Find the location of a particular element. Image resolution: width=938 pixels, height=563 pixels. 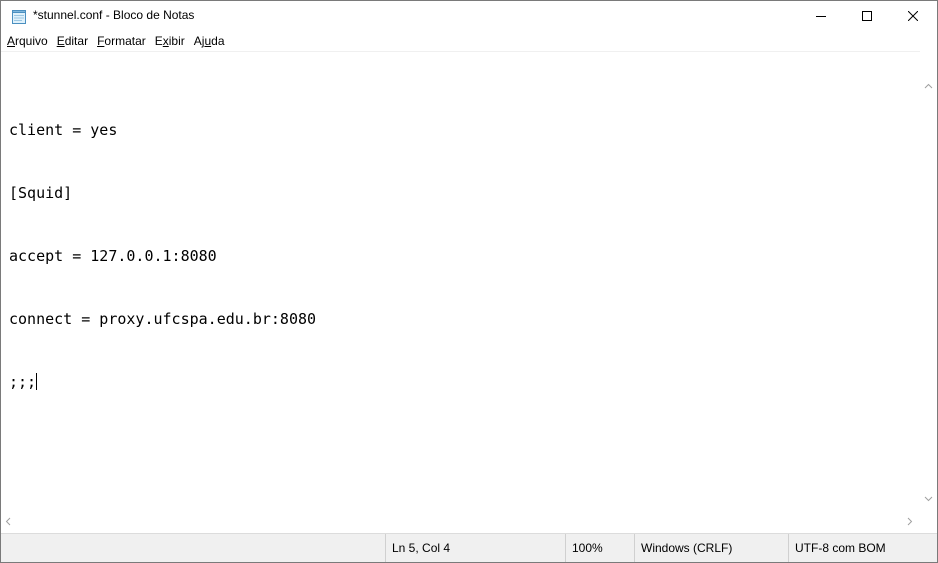

minimize-button is located at coordinates (821, 16).